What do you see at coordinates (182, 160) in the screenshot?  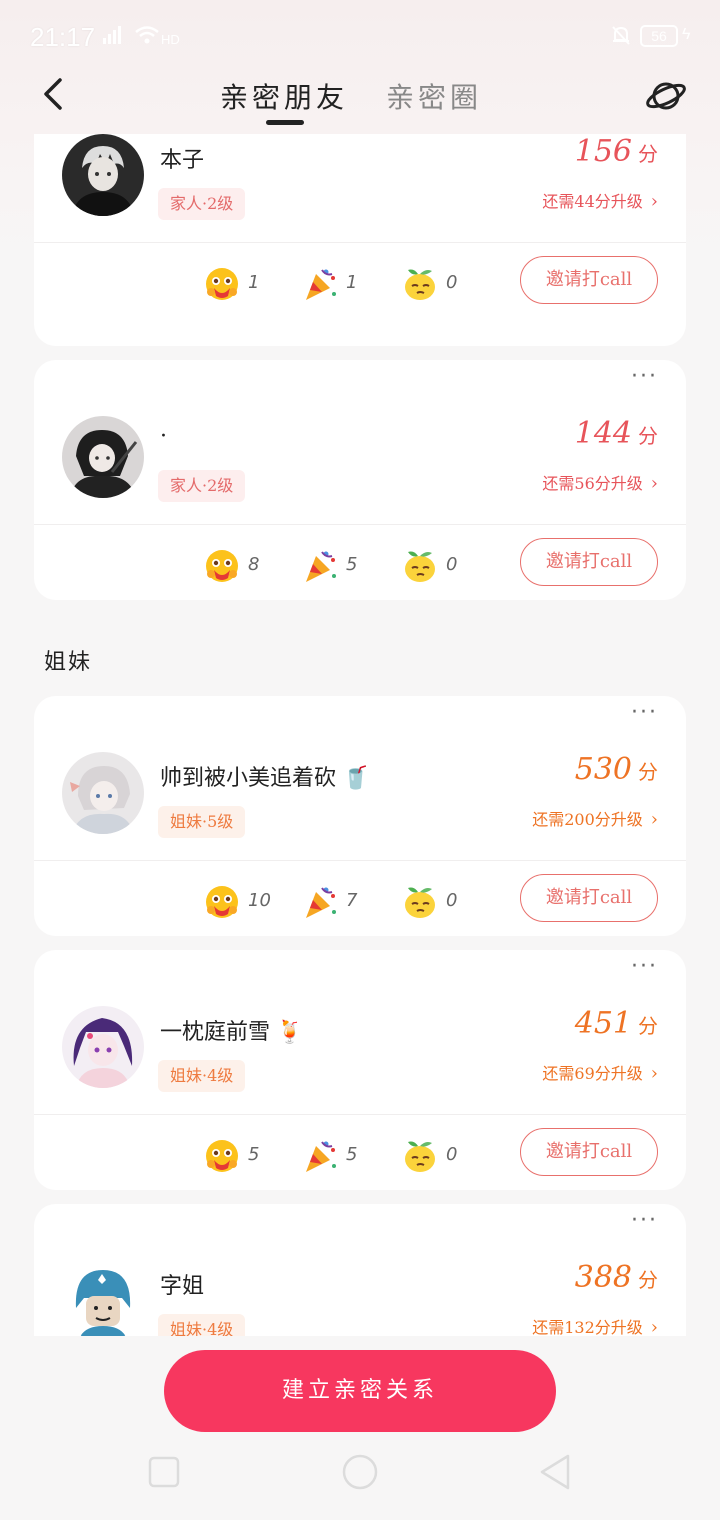 I see `friend-name: 本子` at bounding box center [182, 160].